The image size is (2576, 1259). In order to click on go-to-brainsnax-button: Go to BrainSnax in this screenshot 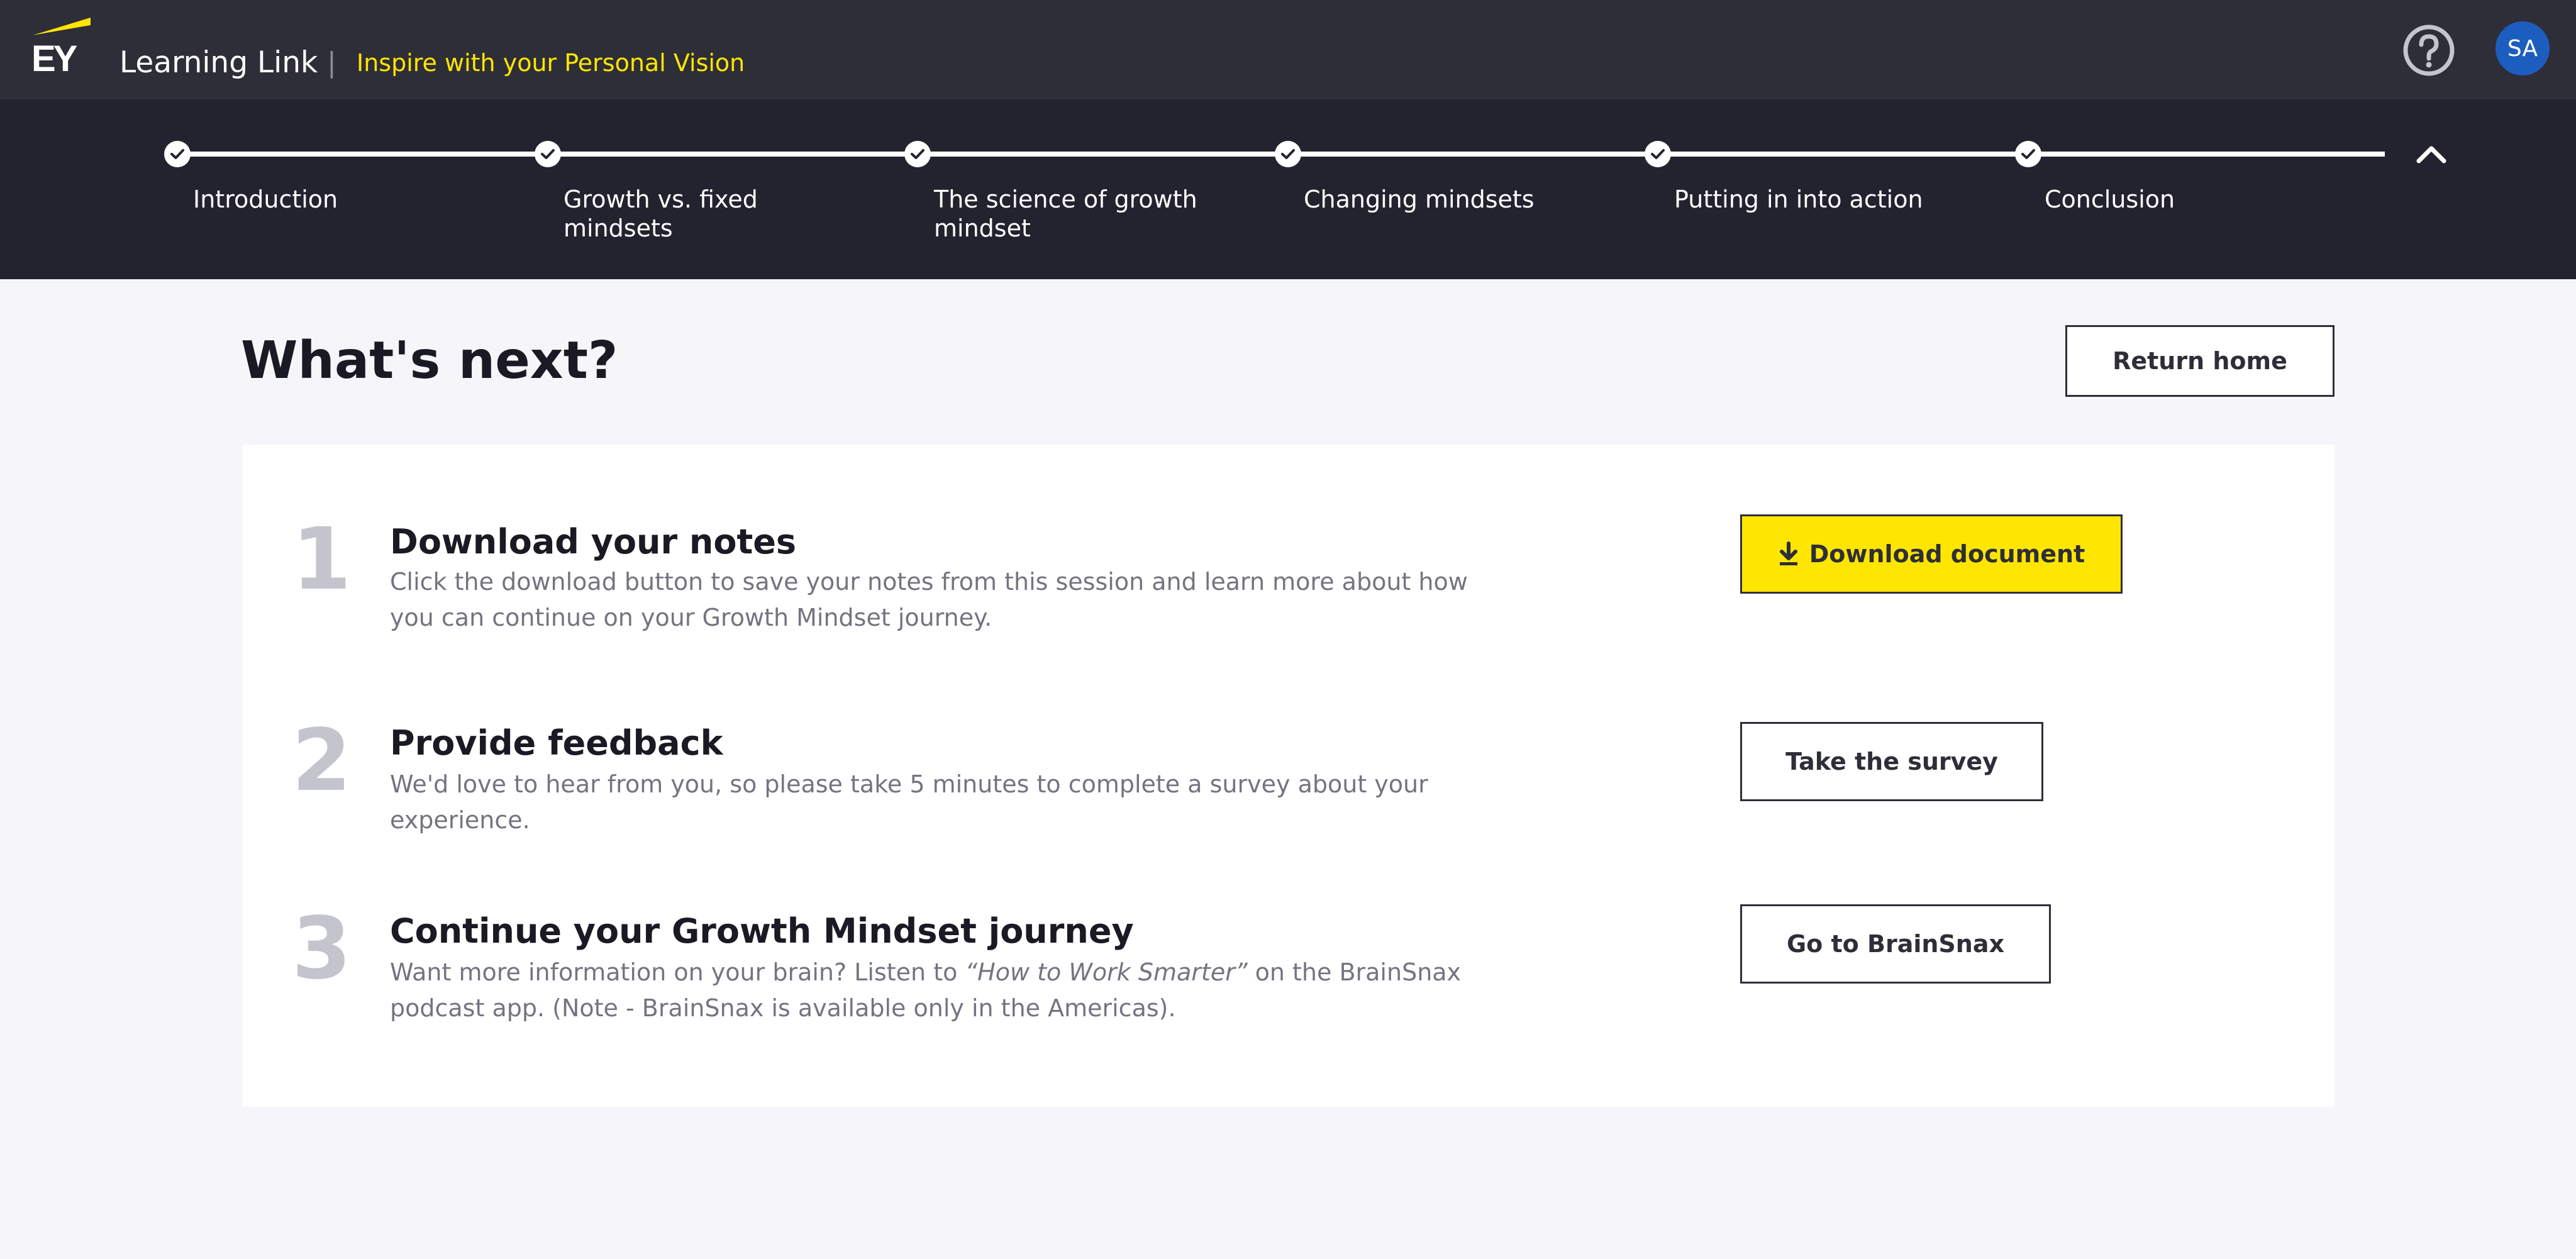, I will do `click(1895, 944)`.